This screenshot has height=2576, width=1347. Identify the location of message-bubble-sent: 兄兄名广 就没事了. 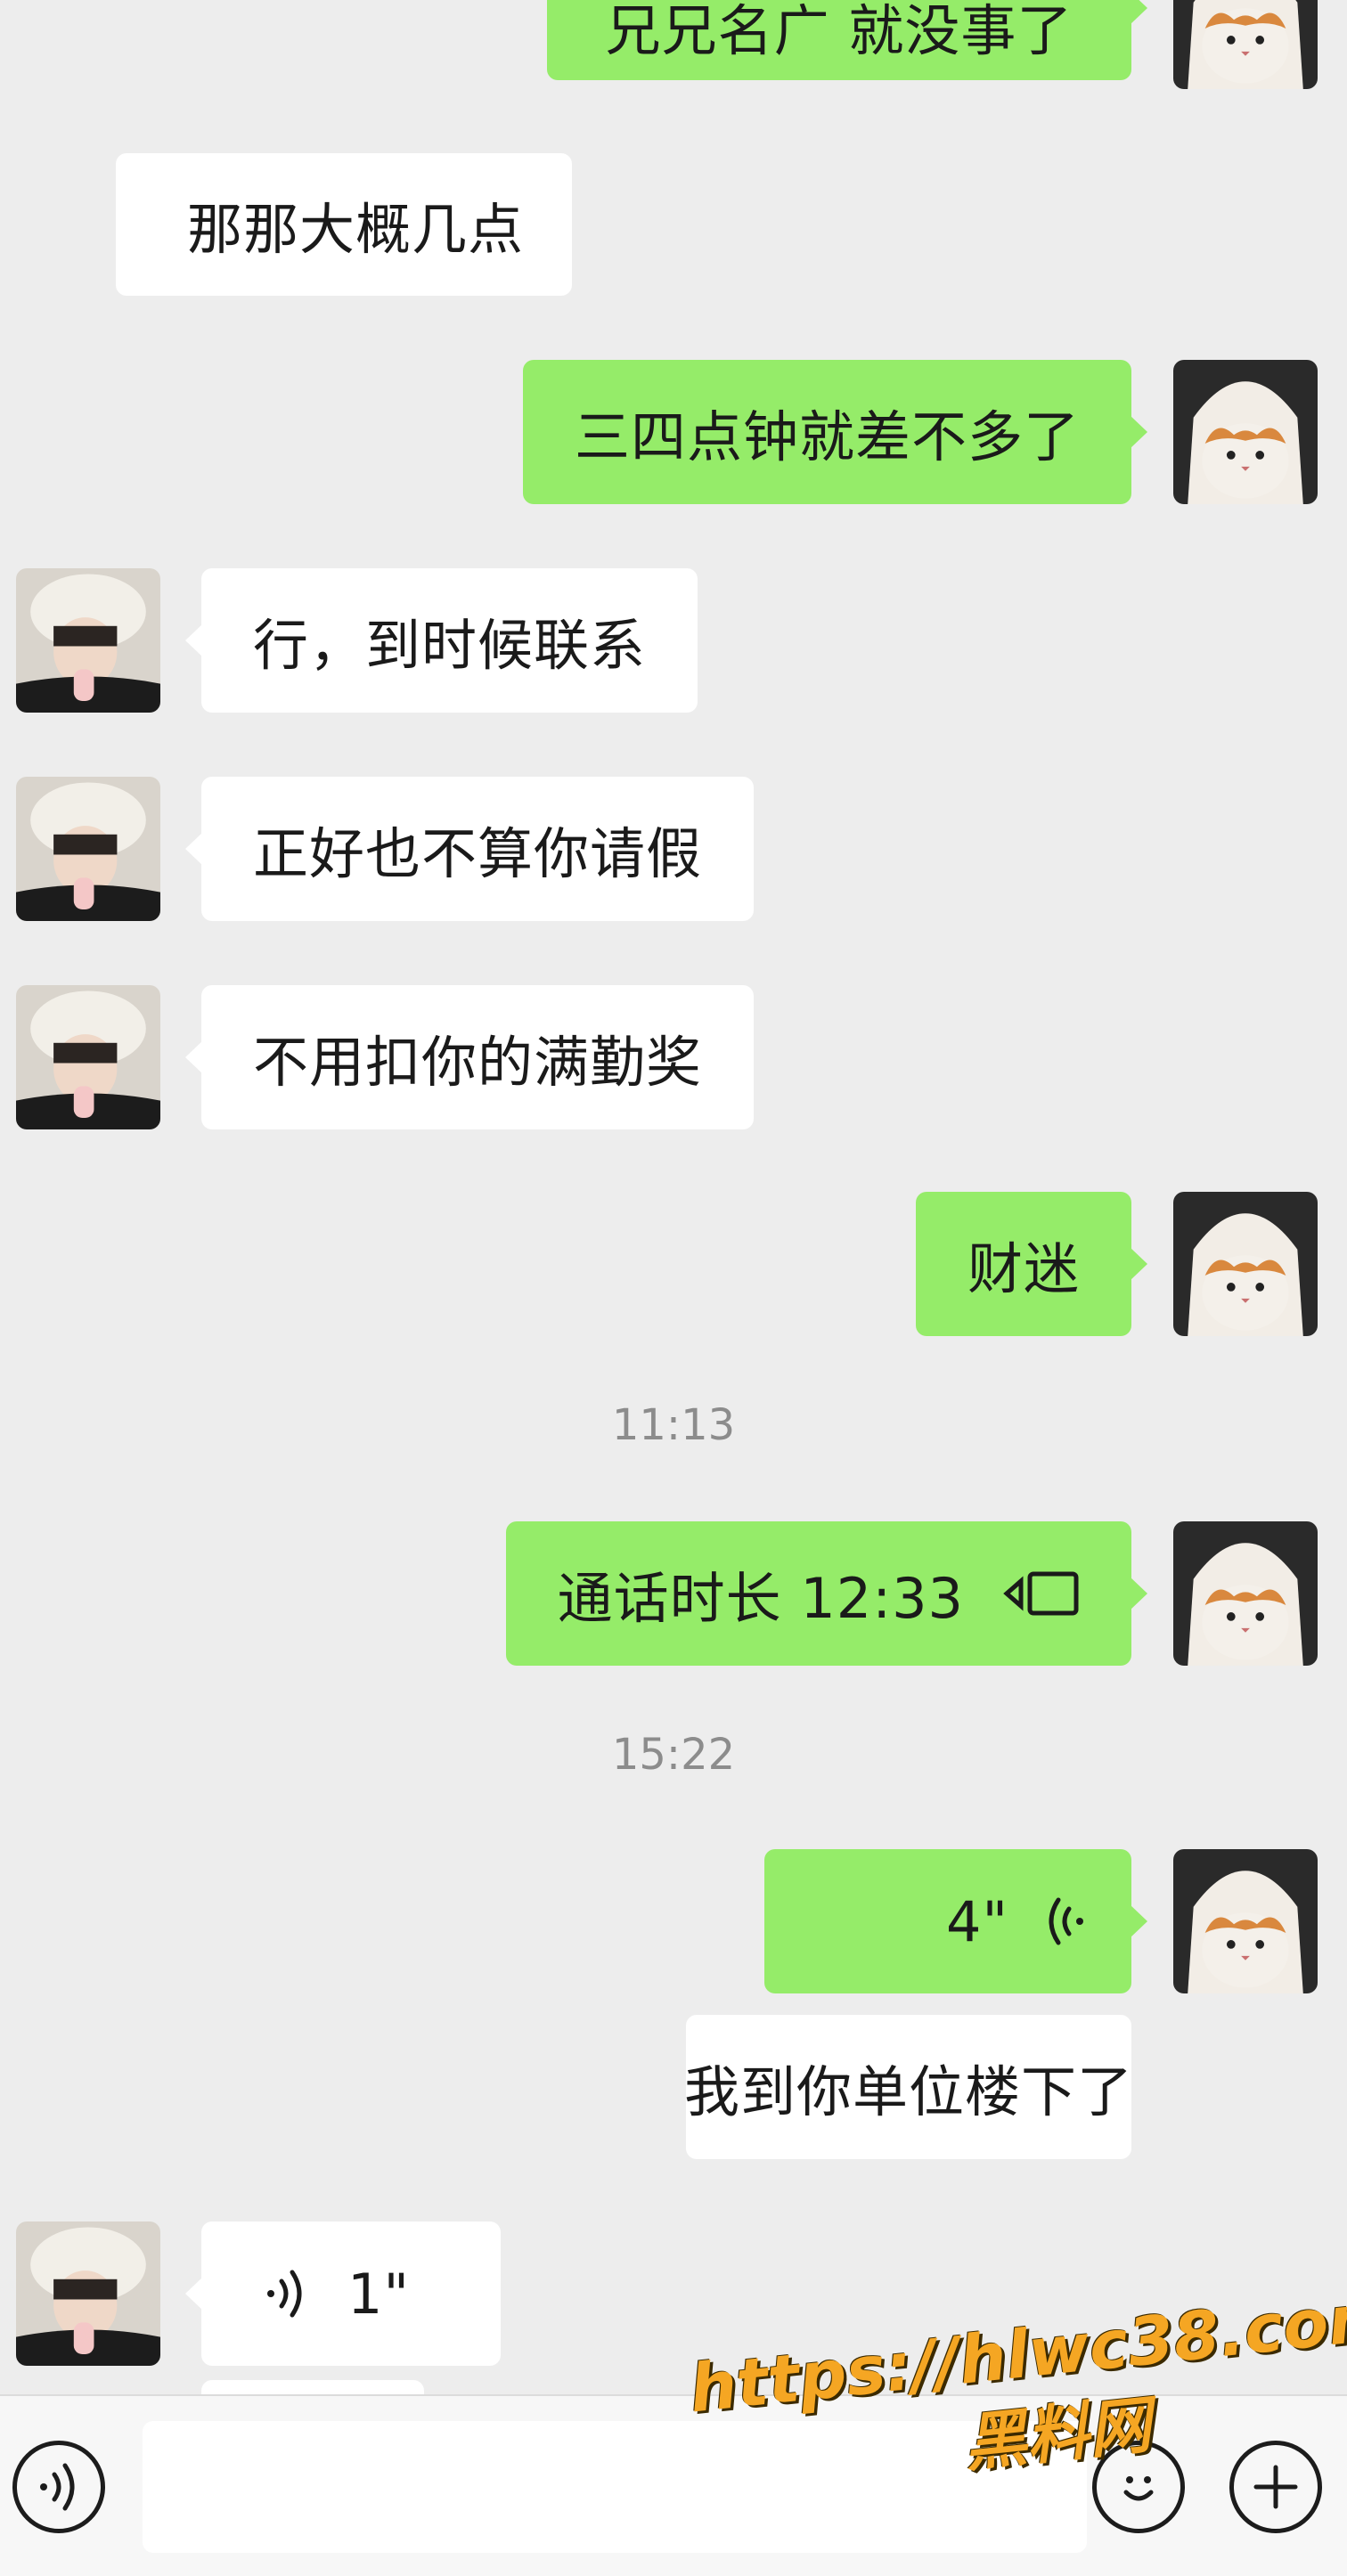
(847, 40).